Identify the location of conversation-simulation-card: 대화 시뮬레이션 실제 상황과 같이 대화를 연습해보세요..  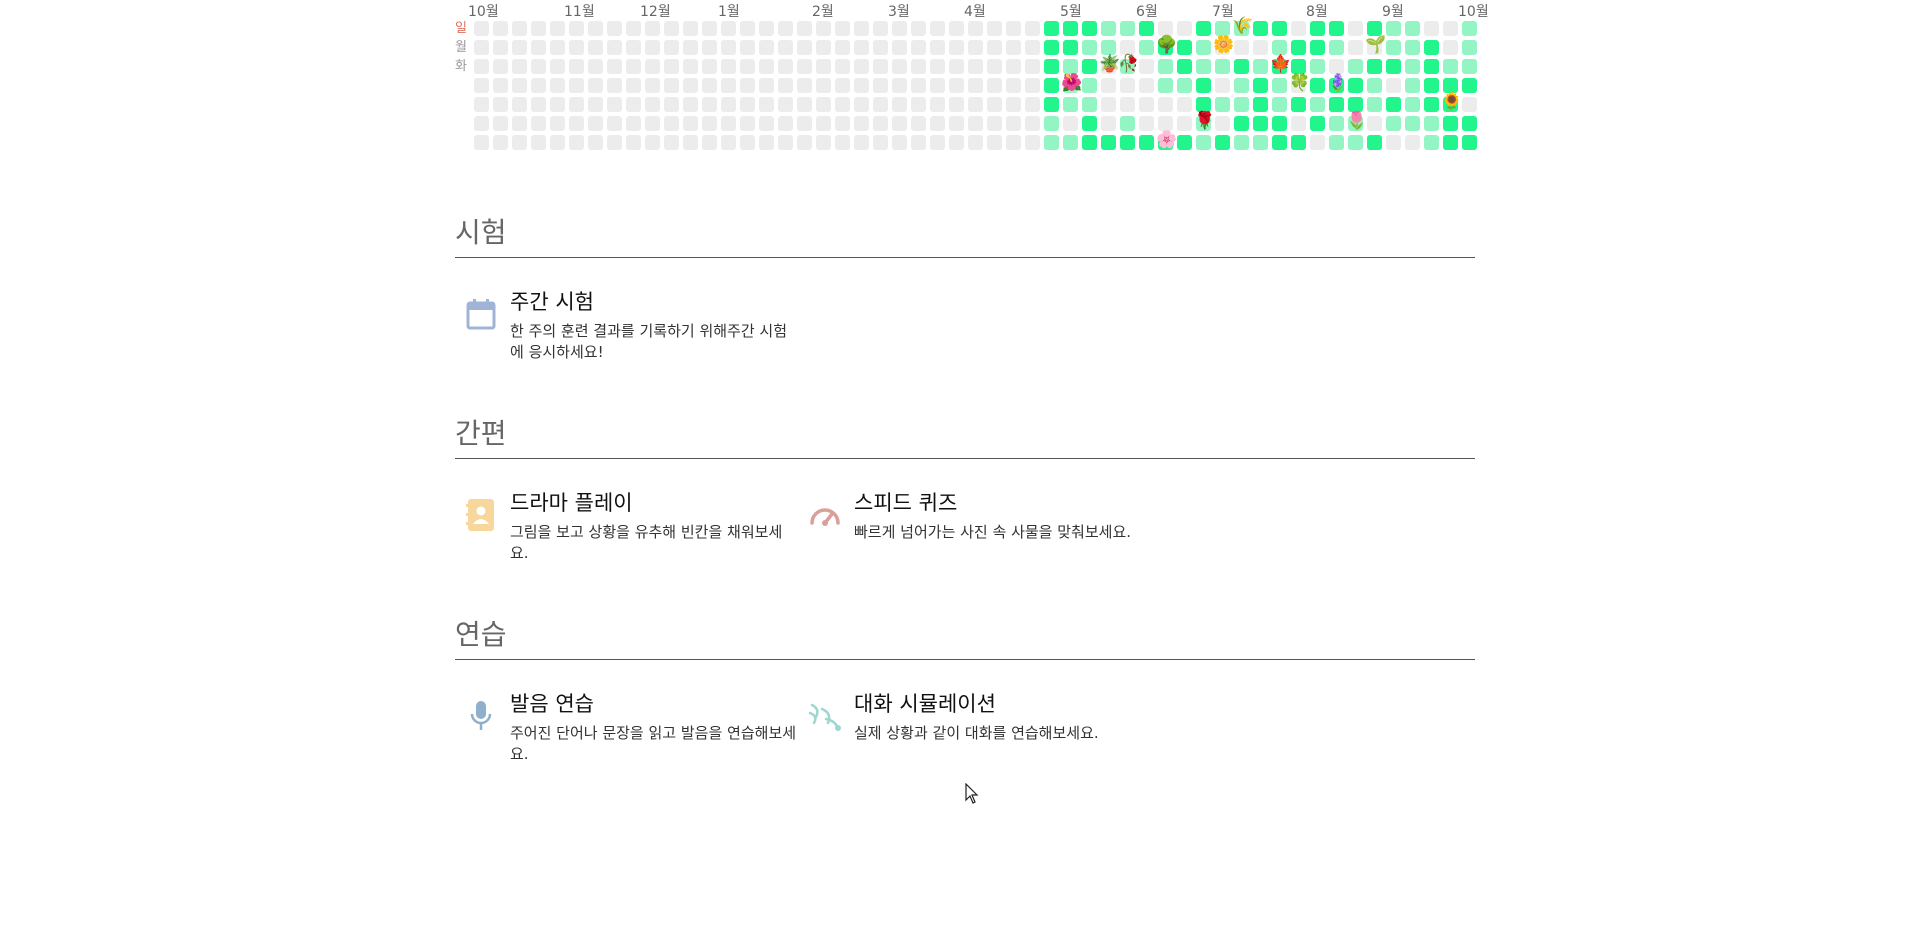
(964, 723).